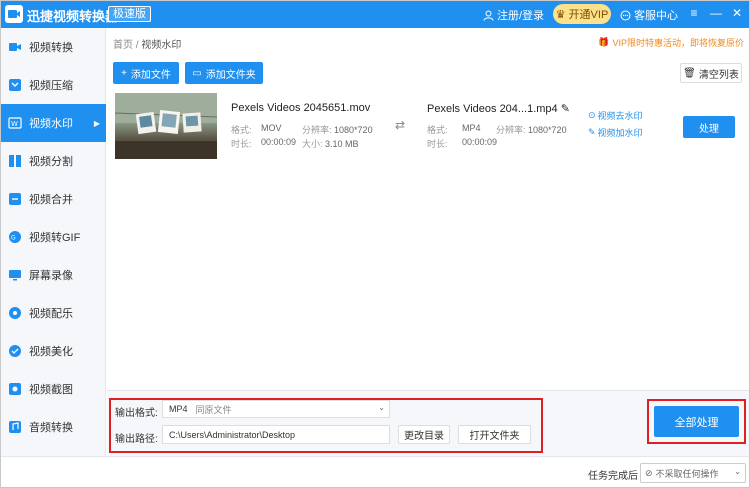  I want to click on output-format-label: 格式:, so click(437, 130).